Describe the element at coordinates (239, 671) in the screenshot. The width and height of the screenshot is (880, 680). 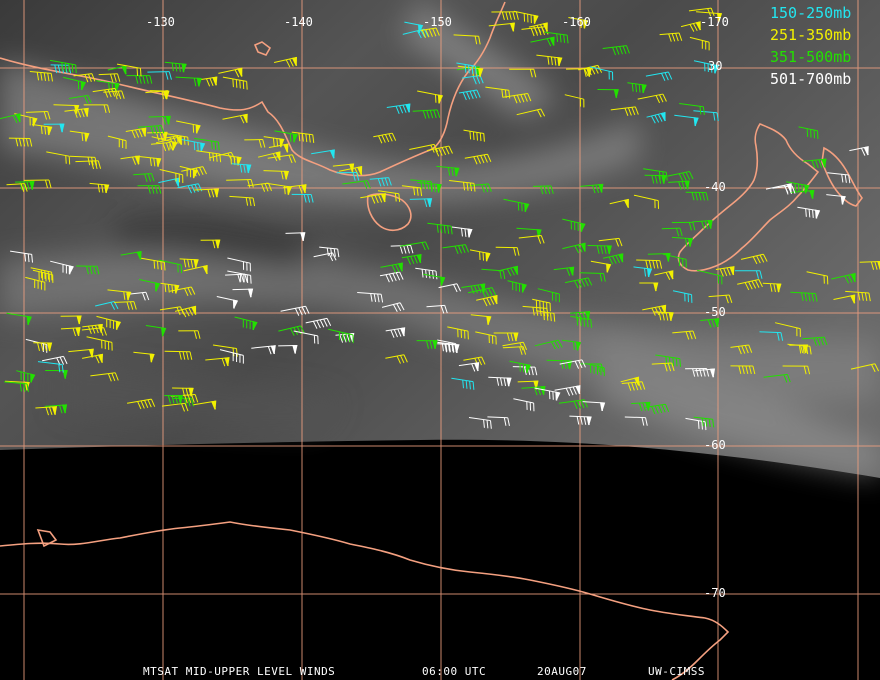
I see `footer-product: MTSAT MID-UPPER LEVEL WINDS` at that location.